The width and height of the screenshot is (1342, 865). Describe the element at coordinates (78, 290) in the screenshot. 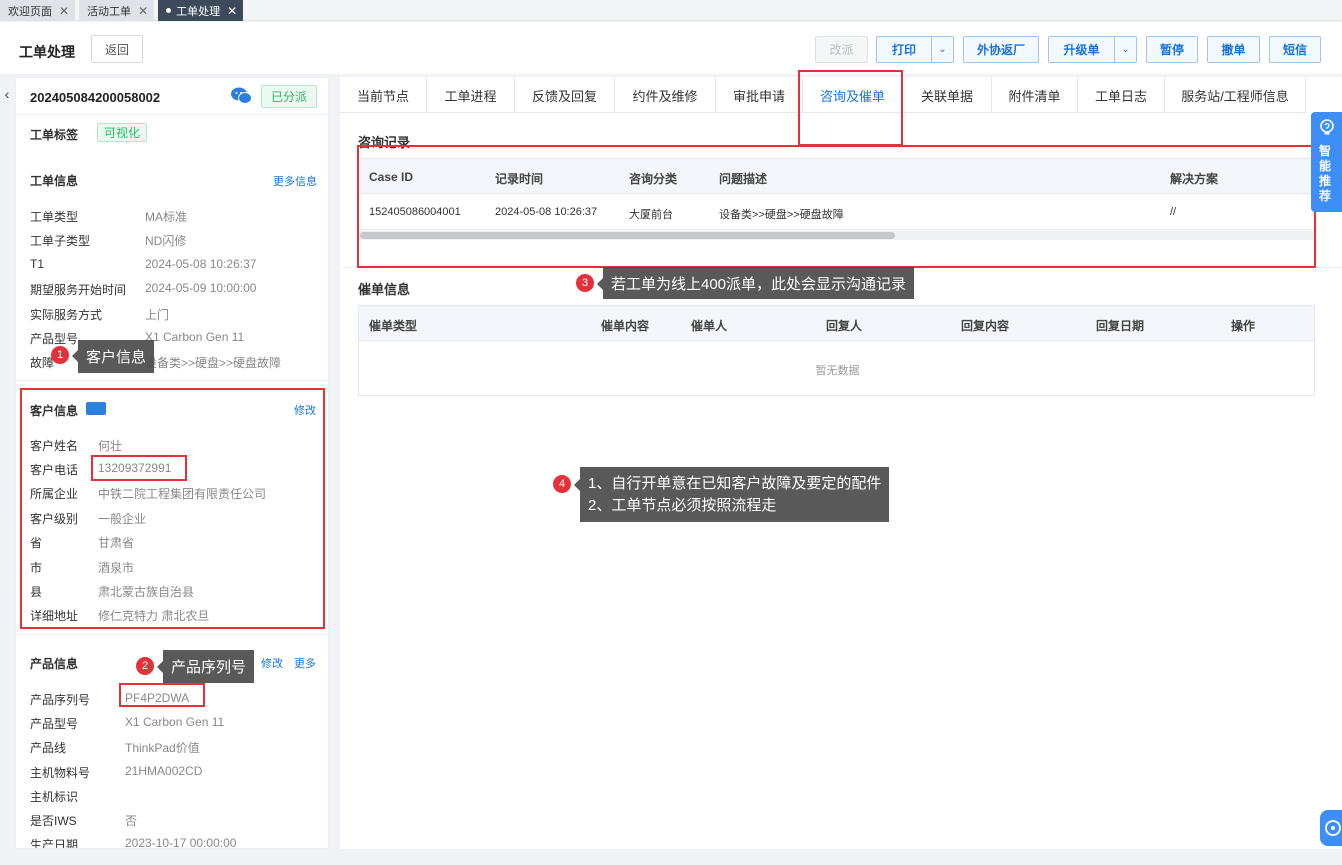

I see `field-label: 期望服务开始时间` at that location.